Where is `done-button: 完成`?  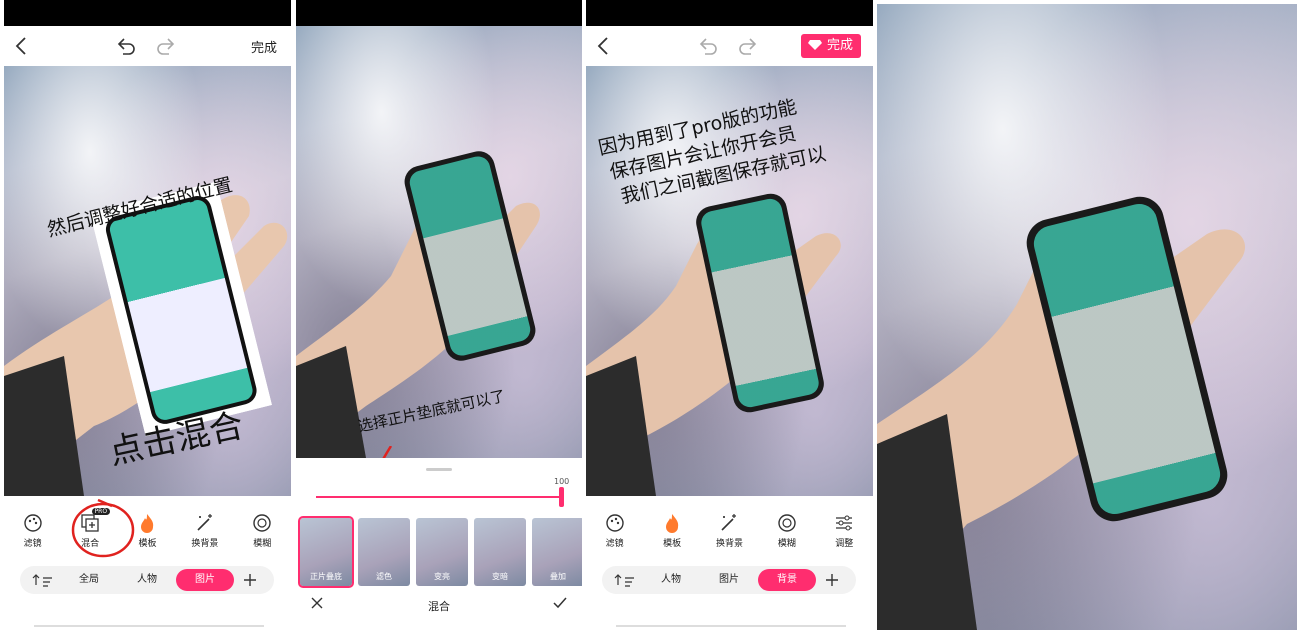 done-button: 完成 is located at coordinates (264, 46).